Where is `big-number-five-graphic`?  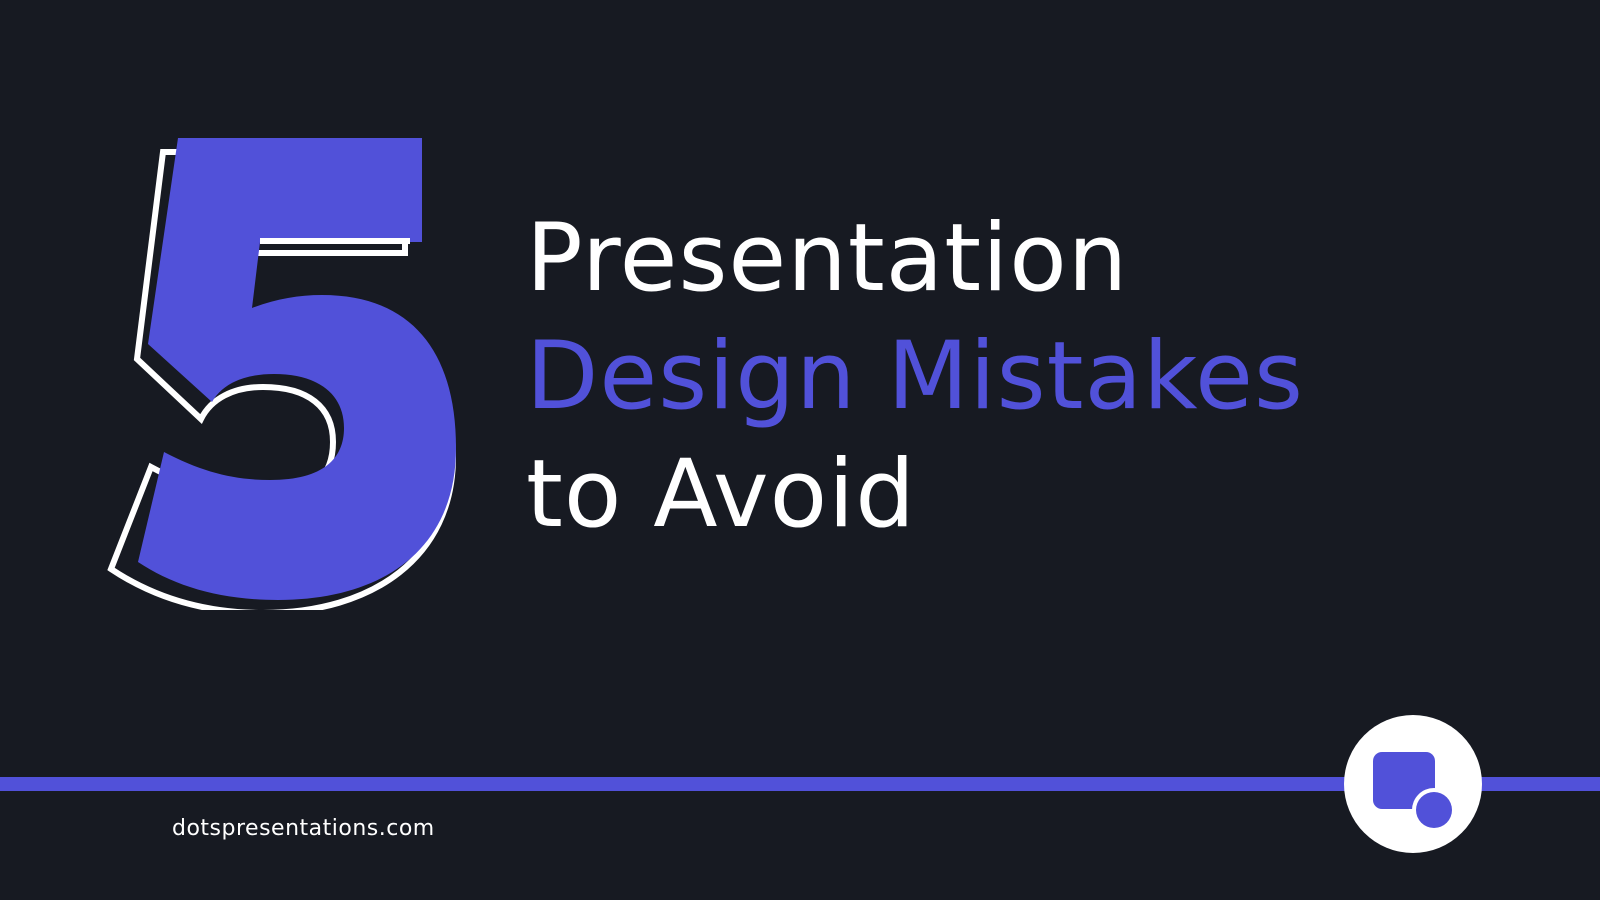 big-number-five-graphic is located at coordinates (290, 370).